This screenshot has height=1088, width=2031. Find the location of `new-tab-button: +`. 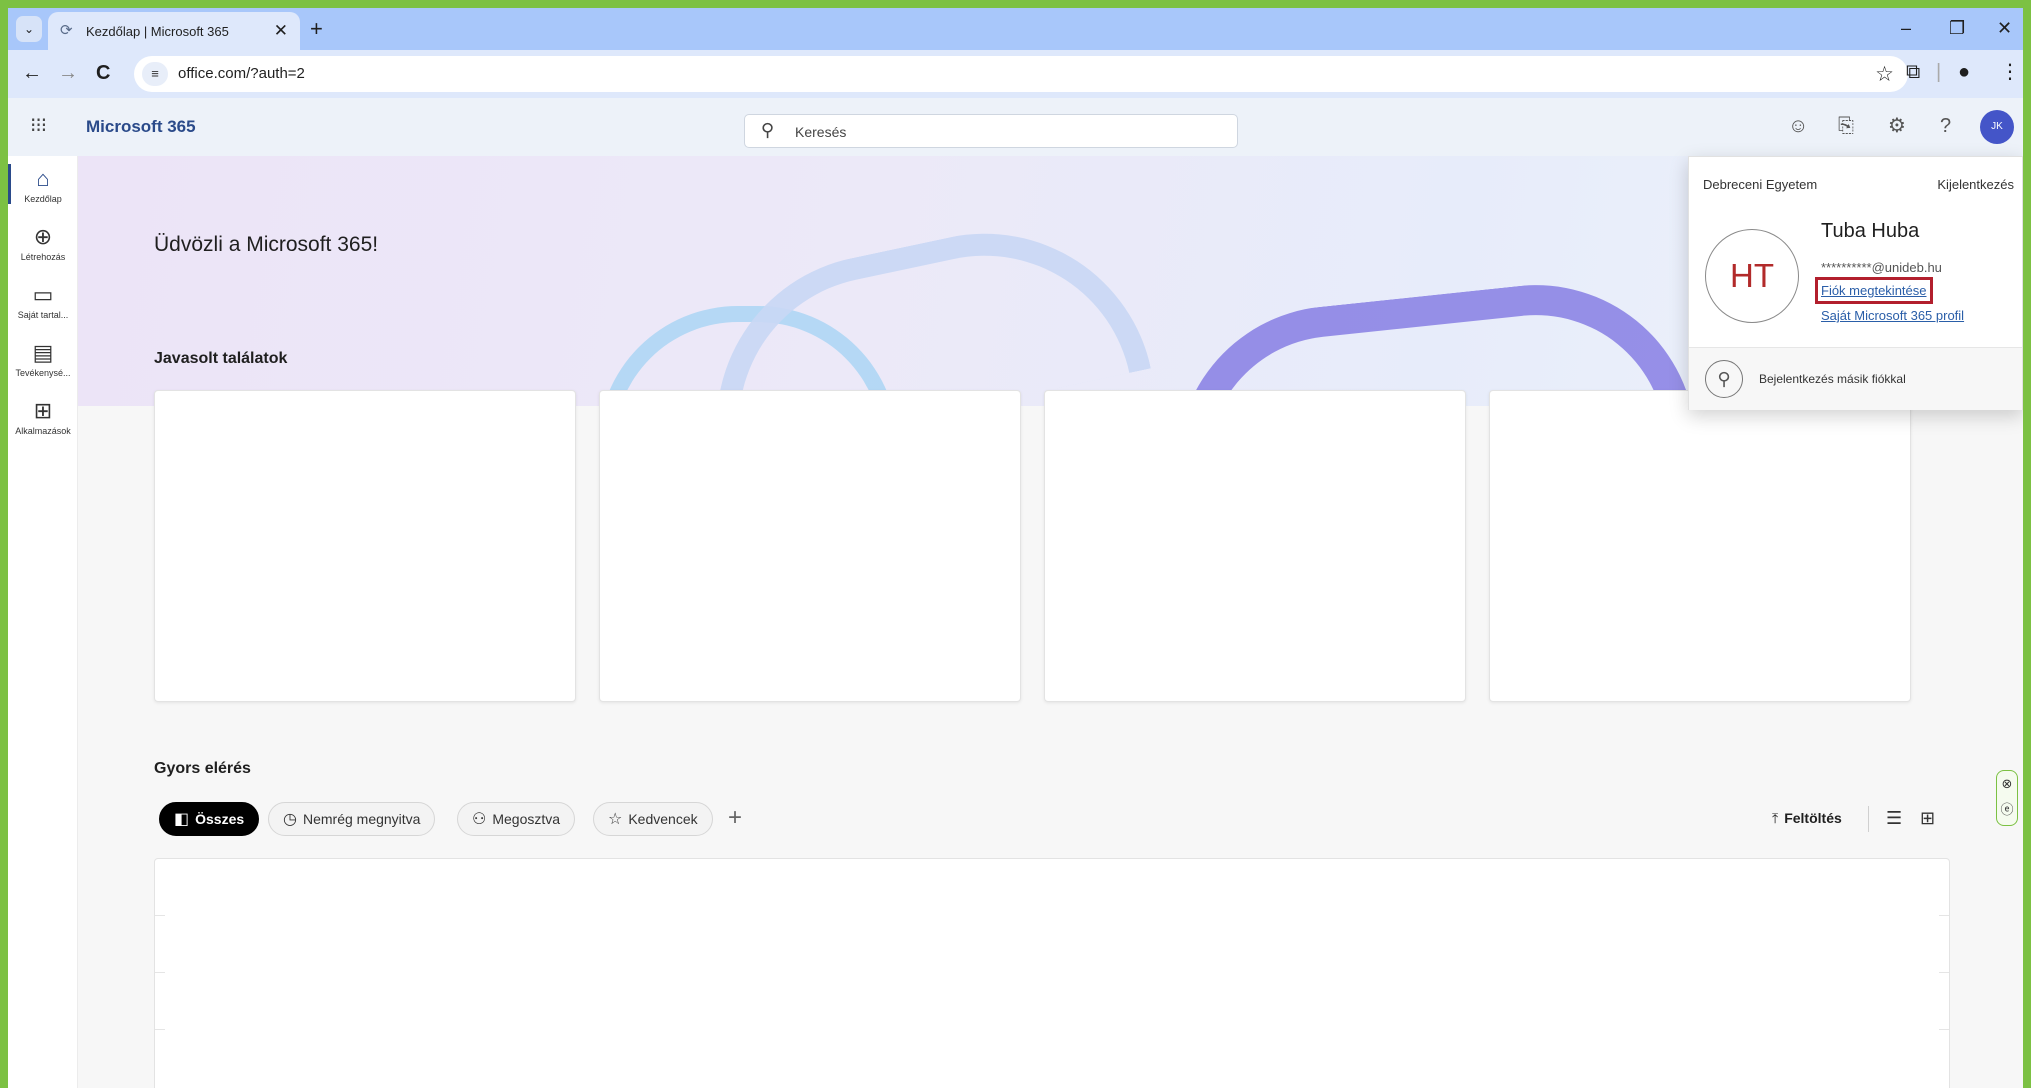

new-tab-button: + is located at coordinates (316, 29).